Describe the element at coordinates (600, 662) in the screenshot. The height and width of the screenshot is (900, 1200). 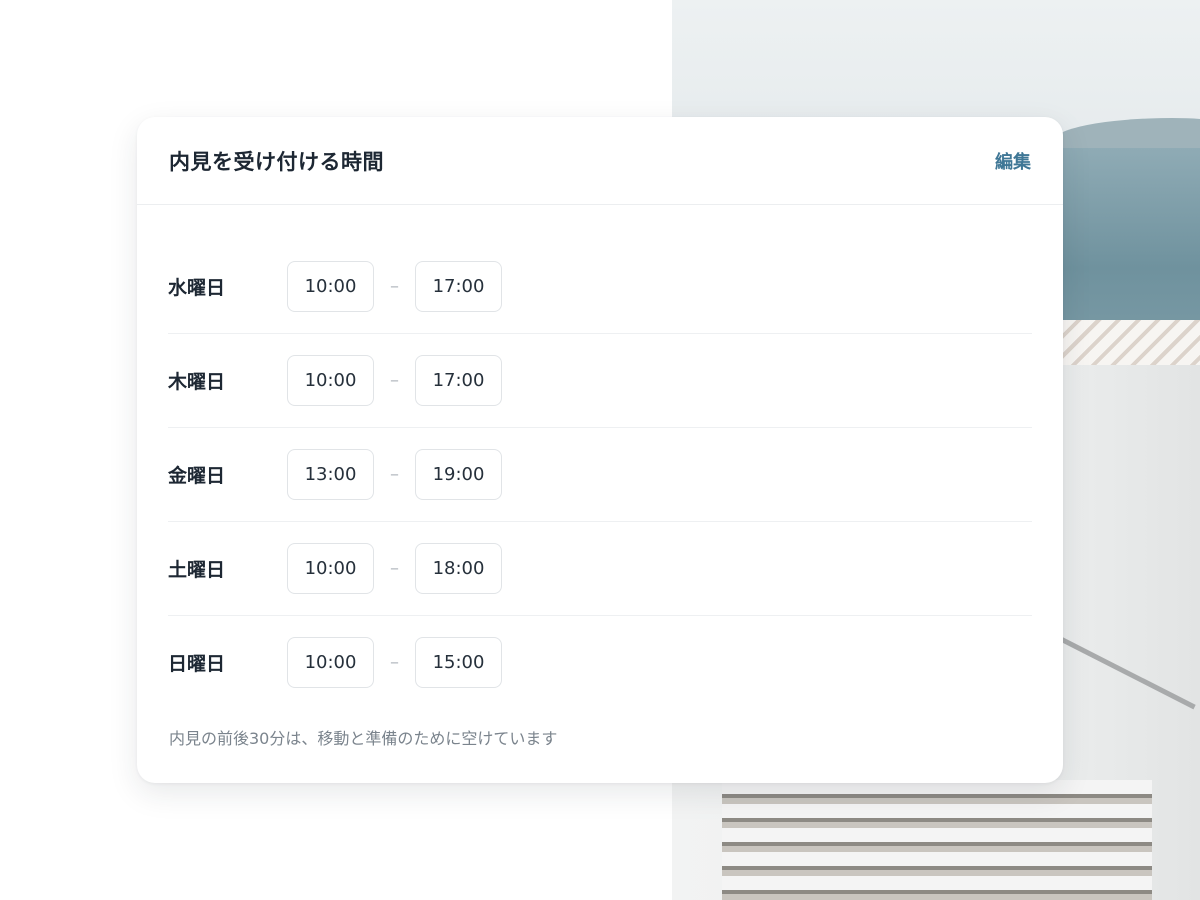
I see `schedule-row: 日曜日 10:00 – 15:00` at that location.